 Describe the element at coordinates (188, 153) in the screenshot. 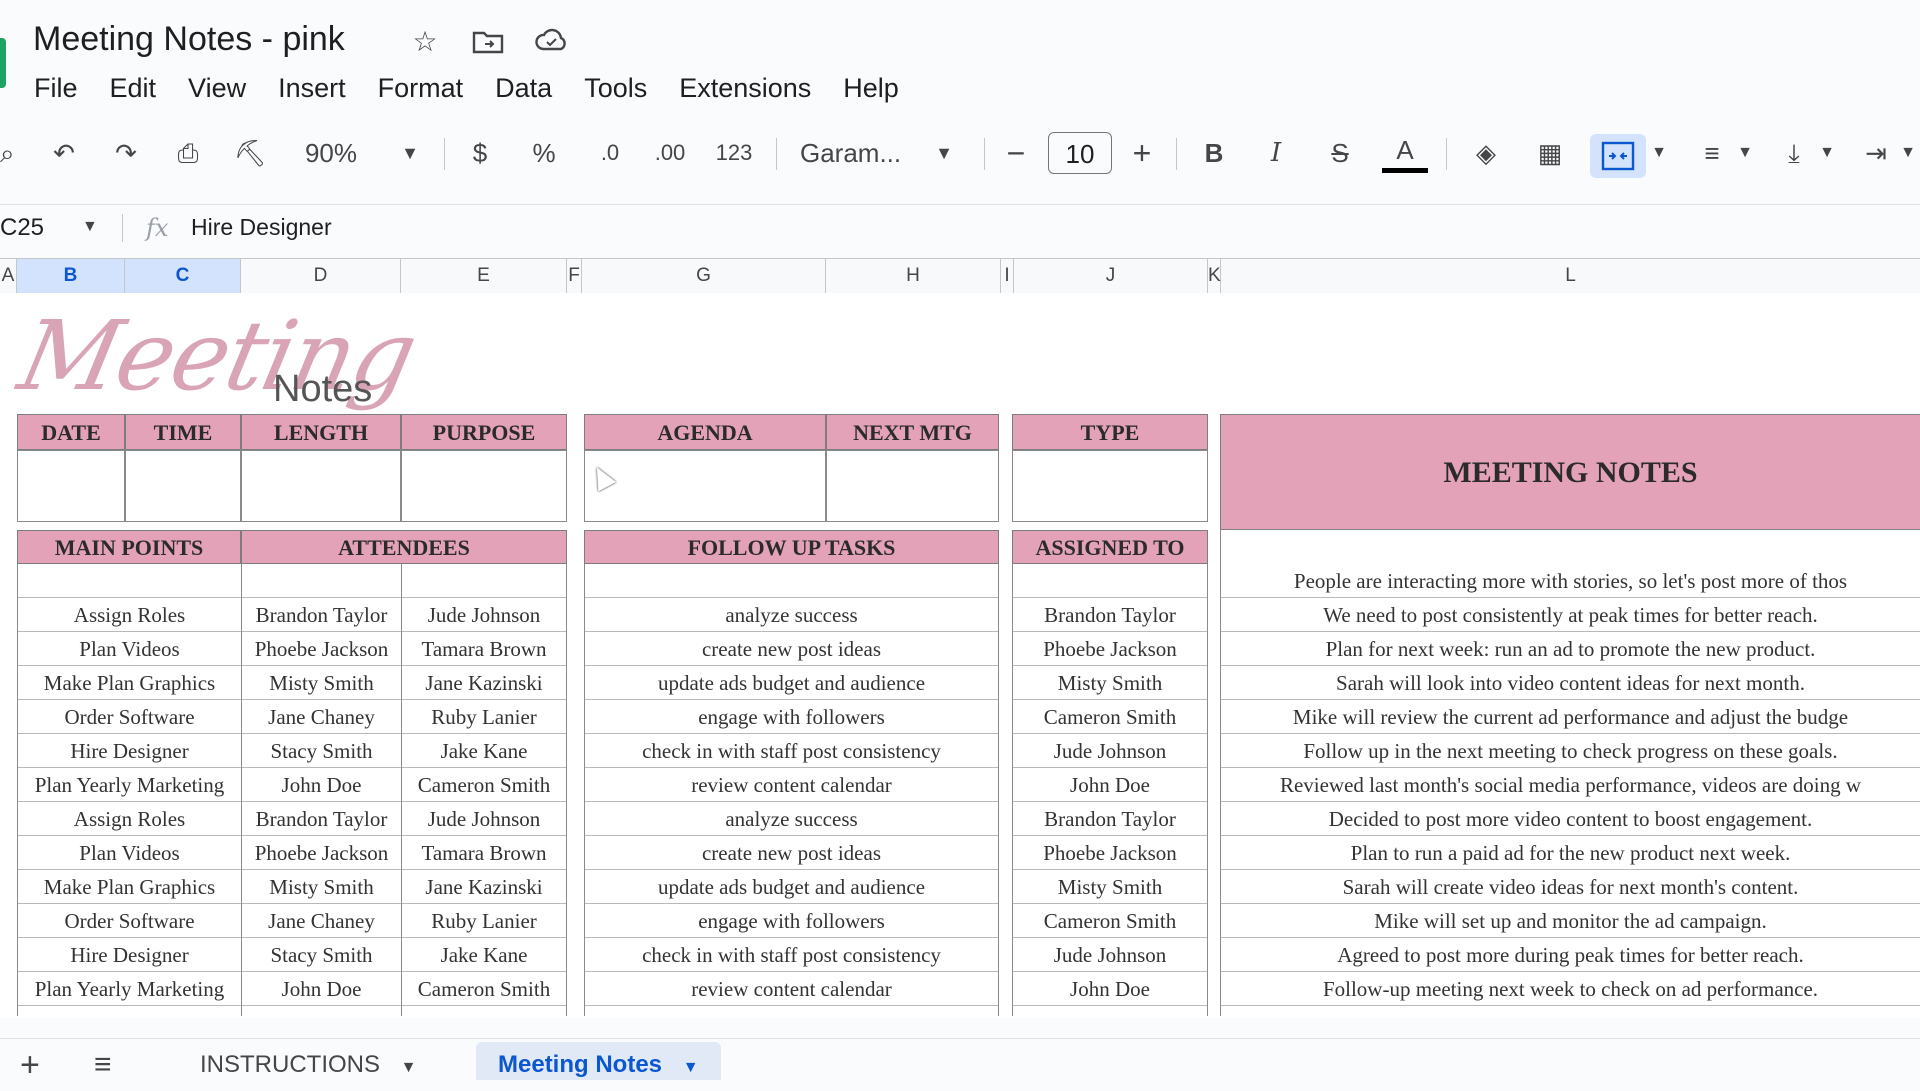

I see `print-icon: ⎙` at that location.